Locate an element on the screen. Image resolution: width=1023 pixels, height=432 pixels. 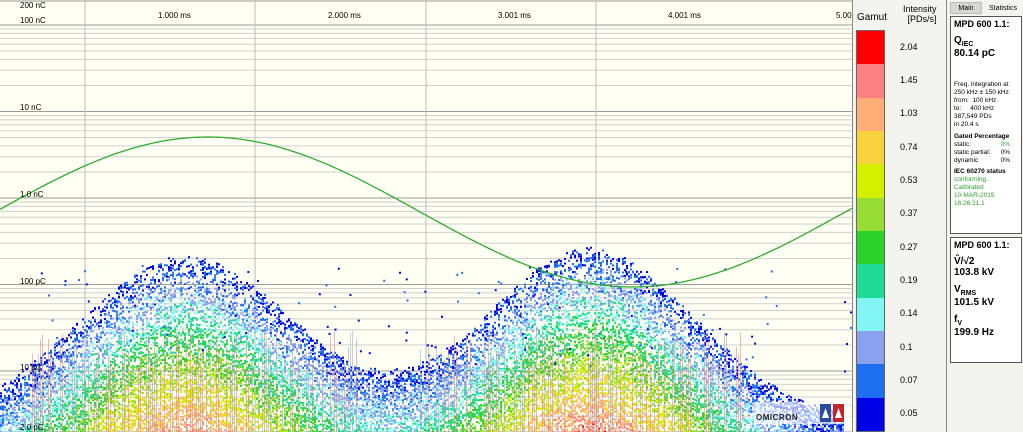
gamut-value: 0.19 is located at coordinates (909, 280).